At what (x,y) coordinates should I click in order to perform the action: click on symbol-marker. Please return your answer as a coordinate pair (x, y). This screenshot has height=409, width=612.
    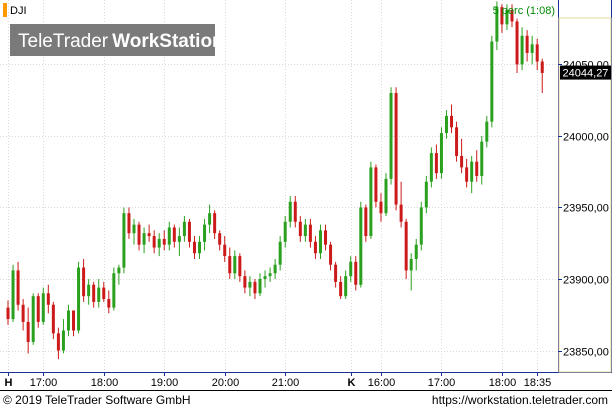
    Looking at the image, I should click on (5, 10).